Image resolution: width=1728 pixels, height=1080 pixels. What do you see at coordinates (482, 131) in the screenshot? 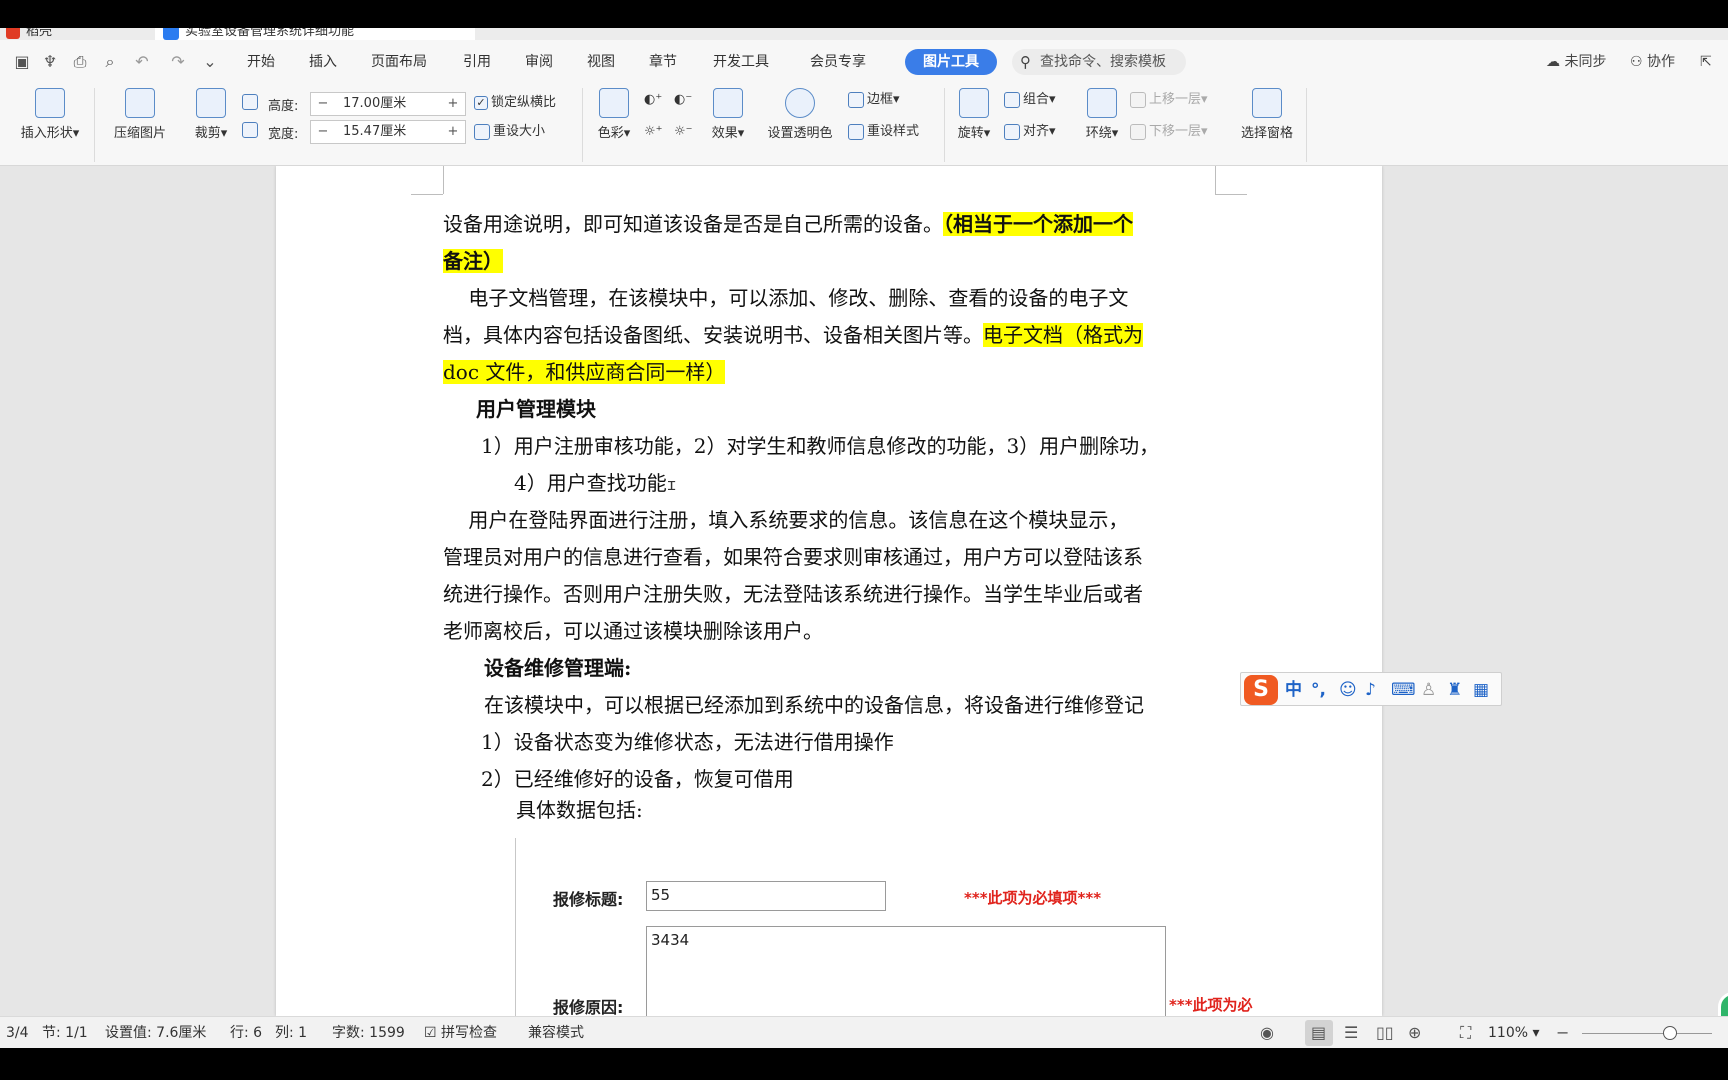
I see `reset-size-icon` at bounding box center [482, 131].